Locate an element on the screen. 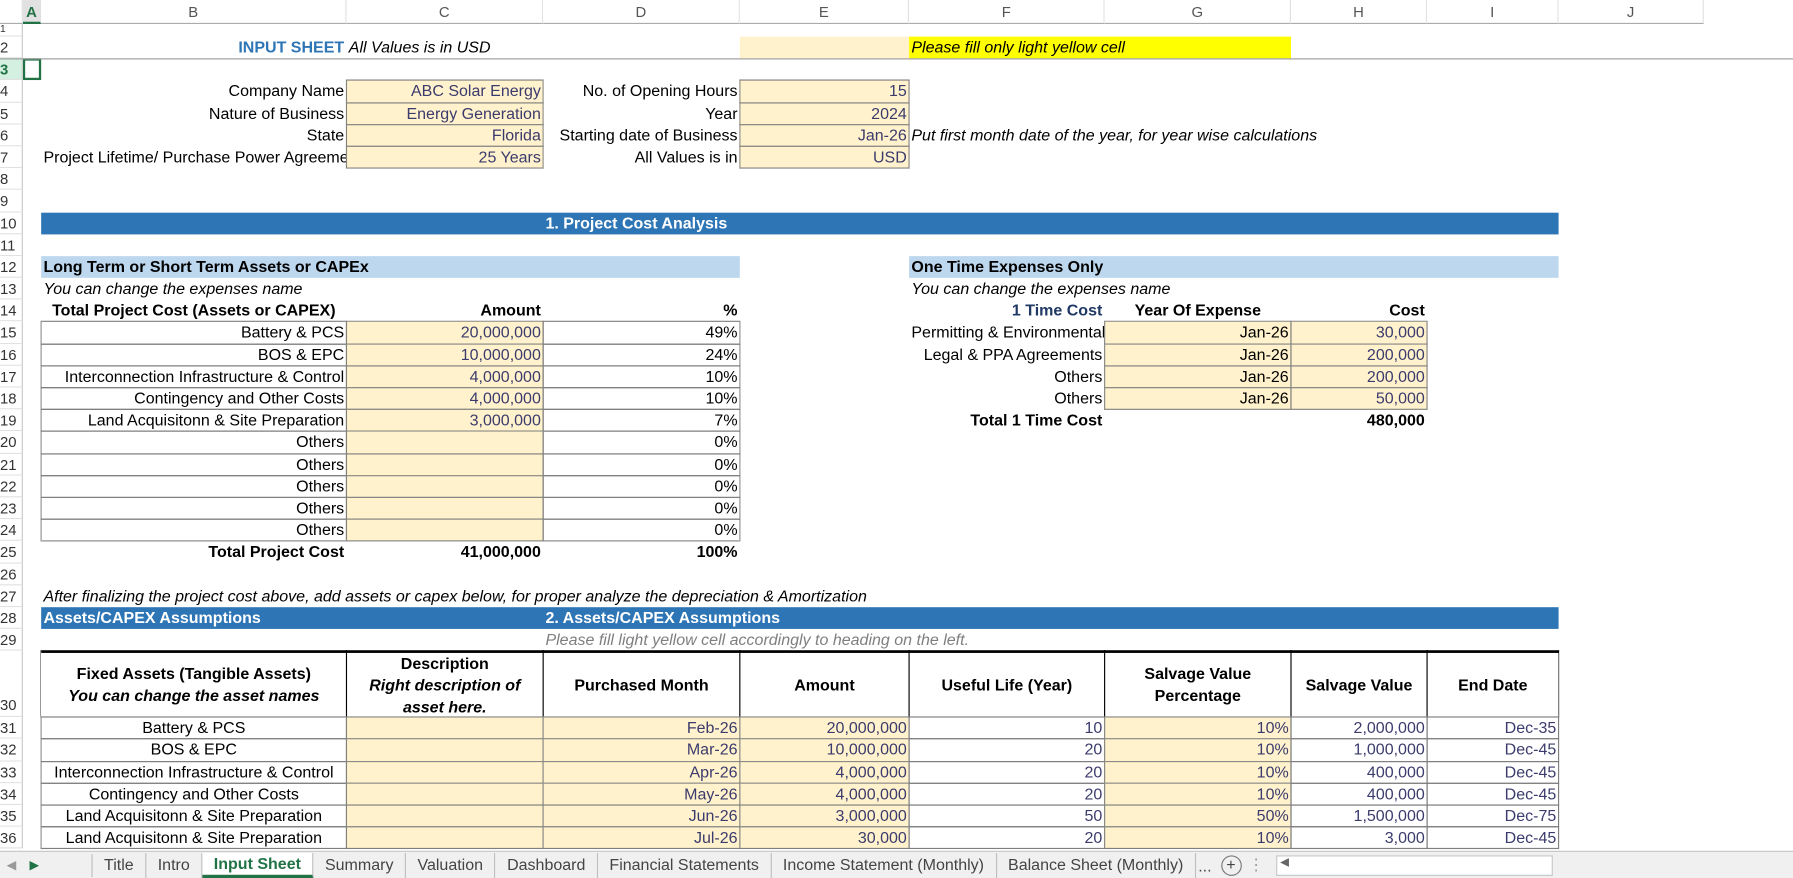  field-input: Jan-26 is located at coordinates (824, 135).